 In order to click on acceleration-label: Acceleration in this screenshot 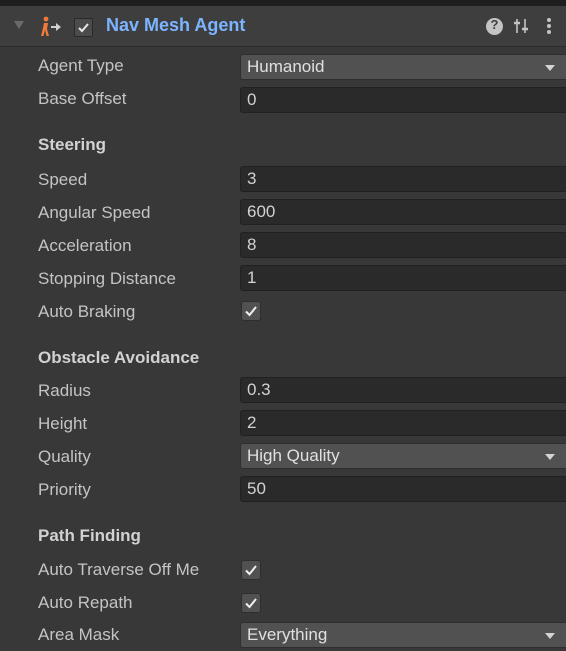, I will do `click(85, 245)`.